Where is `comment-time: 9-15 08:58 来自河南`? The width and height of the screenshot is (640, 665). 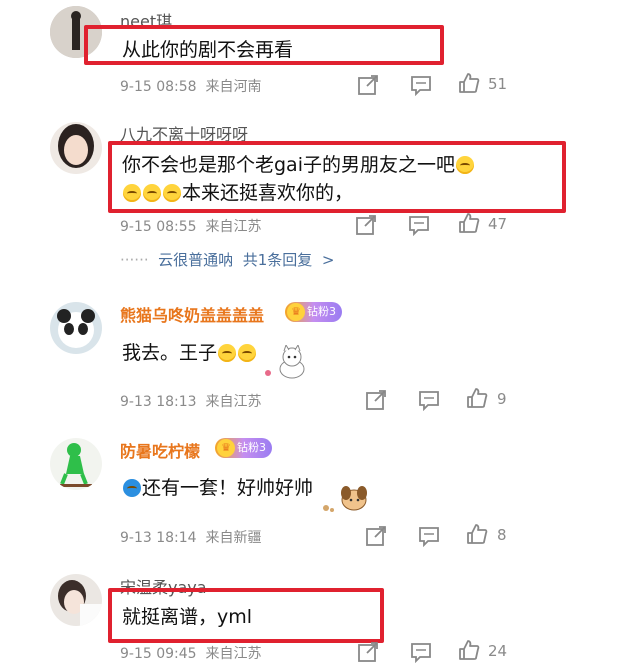
comment-time: 9-15 08:58 来自河南 is located at coordinates (190, 86).